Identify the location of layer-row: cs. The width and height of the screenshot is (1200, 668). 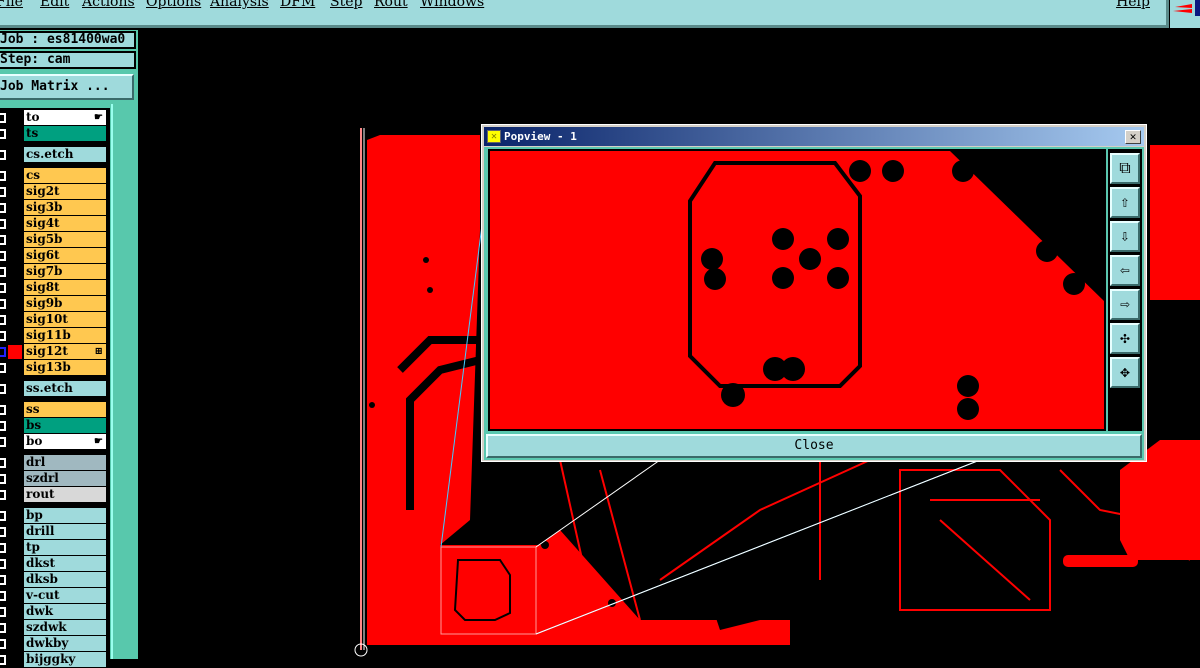
(54, 176).